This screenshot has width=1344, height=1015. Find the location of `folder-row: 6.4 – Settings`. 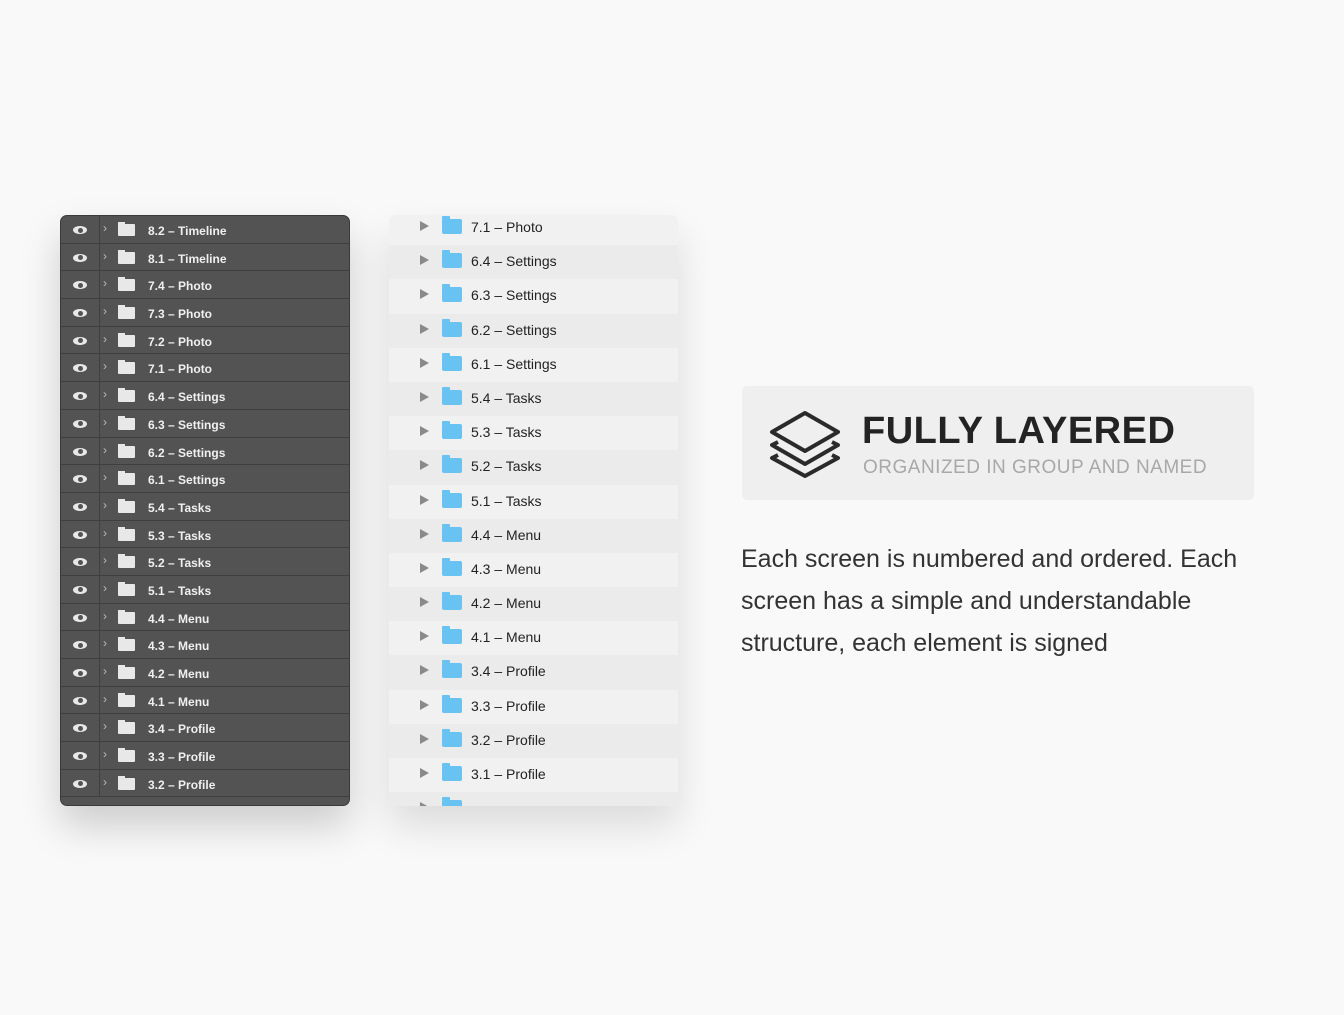

folder-row: 6.4 – Settings is located at coordinates (533, 262).